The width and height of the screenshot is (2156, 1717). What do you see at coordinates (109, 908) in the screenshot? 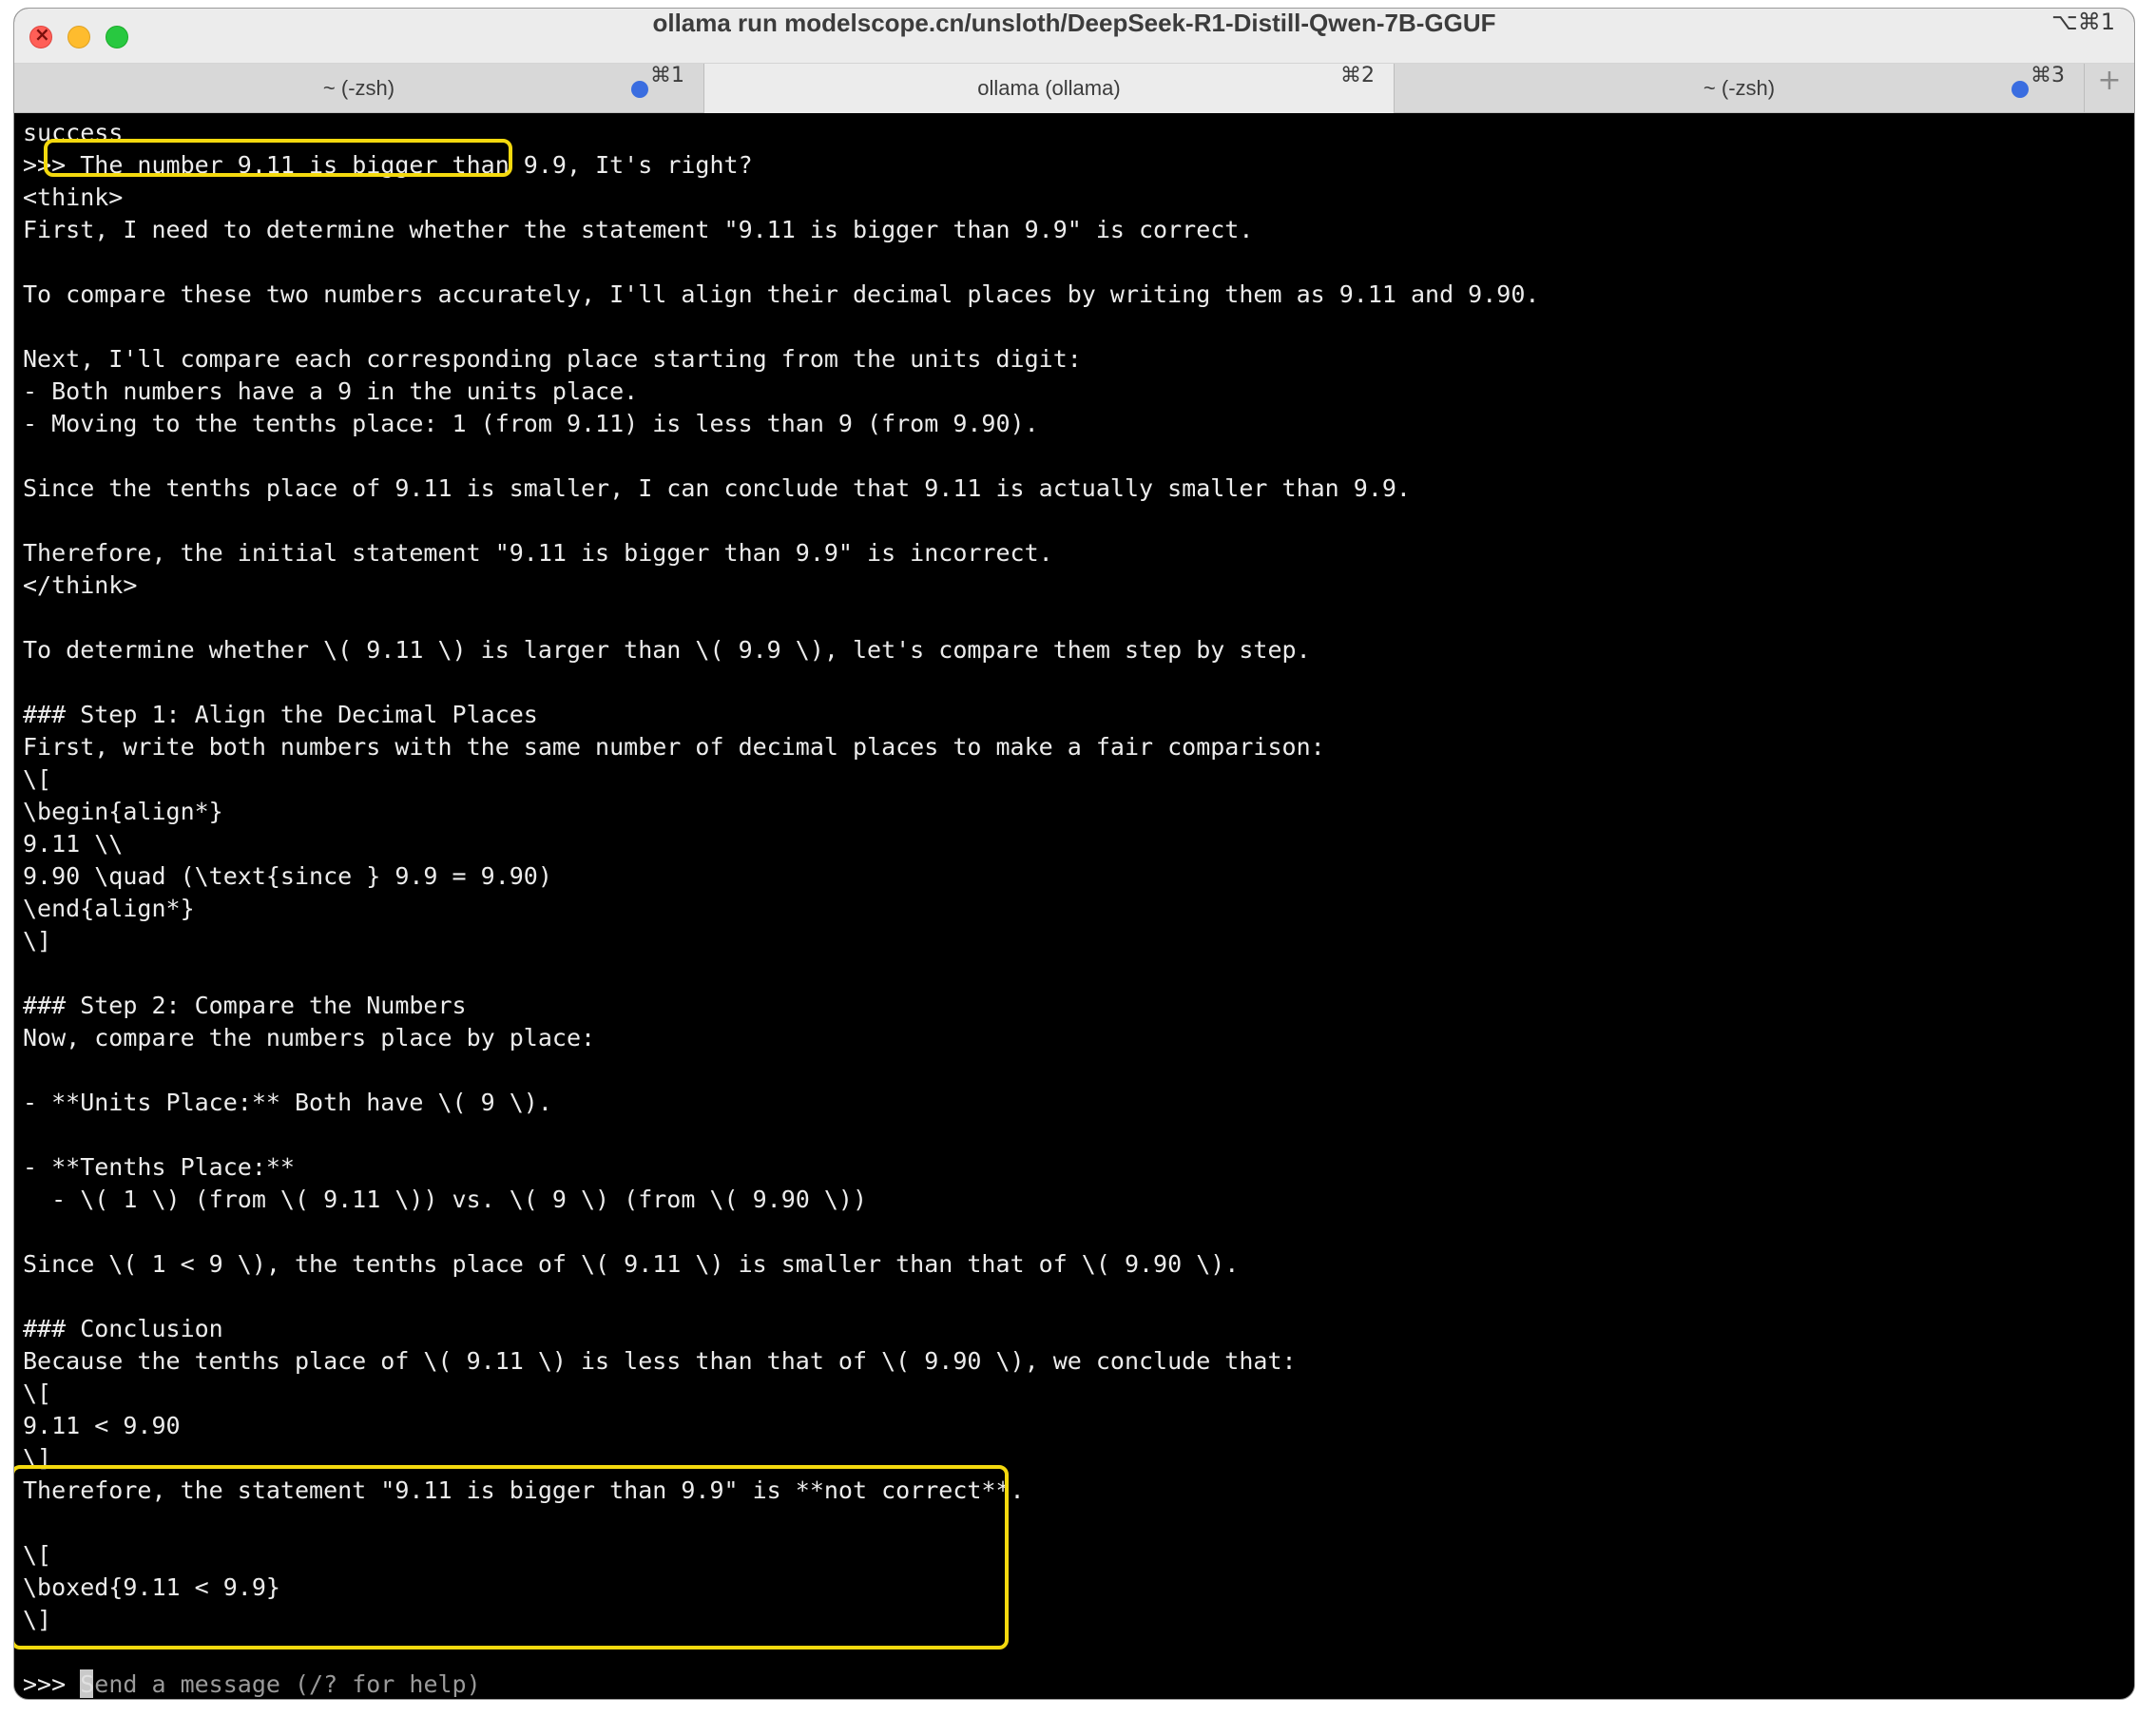
I see `response-line: \end{align*}` at bounding box center [109, 908].